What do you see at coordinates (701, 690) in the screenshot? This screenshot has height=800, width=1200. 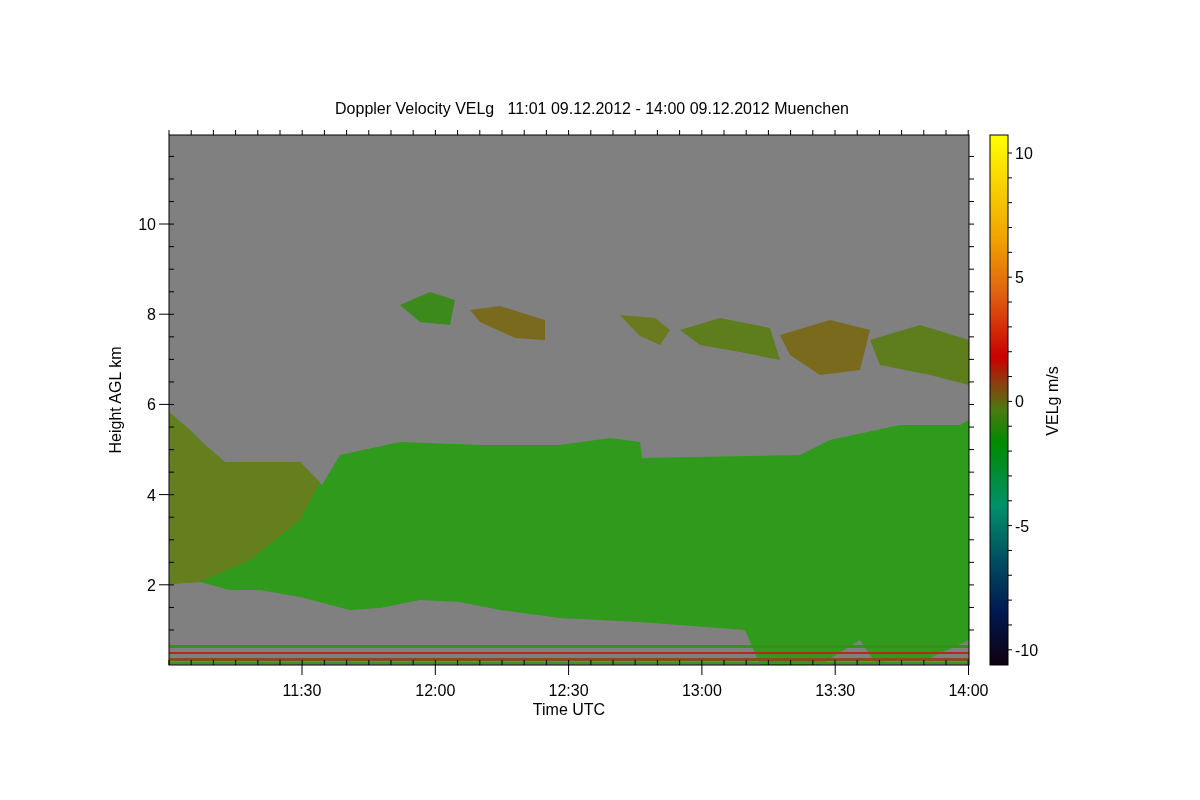 I see `tick-label: 13:00` at bounding box center [701, 690].